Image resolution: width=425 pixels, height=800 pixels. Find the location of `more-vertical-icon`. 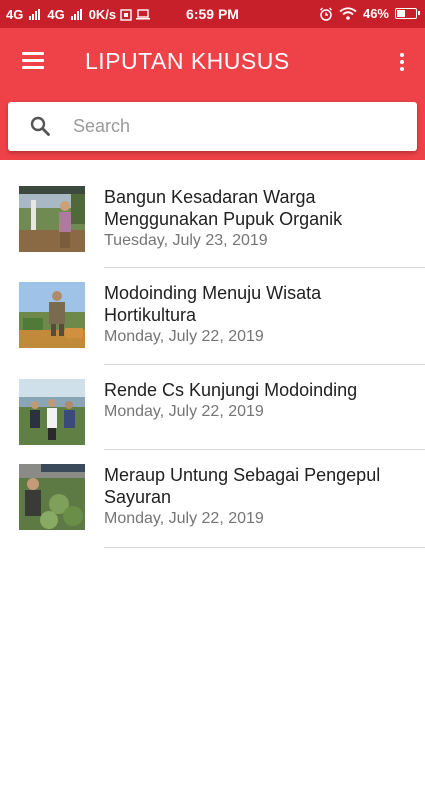

more-vertical-icon is located at coordinates (402, 62).